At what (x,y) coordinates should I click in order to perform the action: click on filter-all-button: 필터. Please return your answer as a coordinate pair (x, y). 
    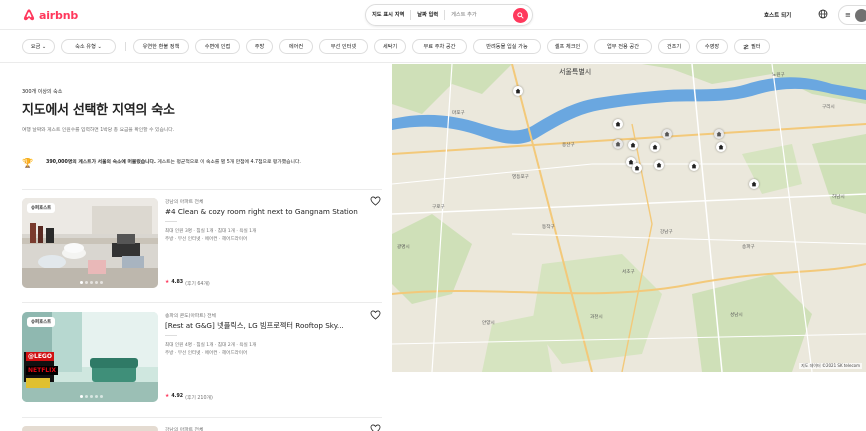
    Looking at the image, I should click on (752, 46).